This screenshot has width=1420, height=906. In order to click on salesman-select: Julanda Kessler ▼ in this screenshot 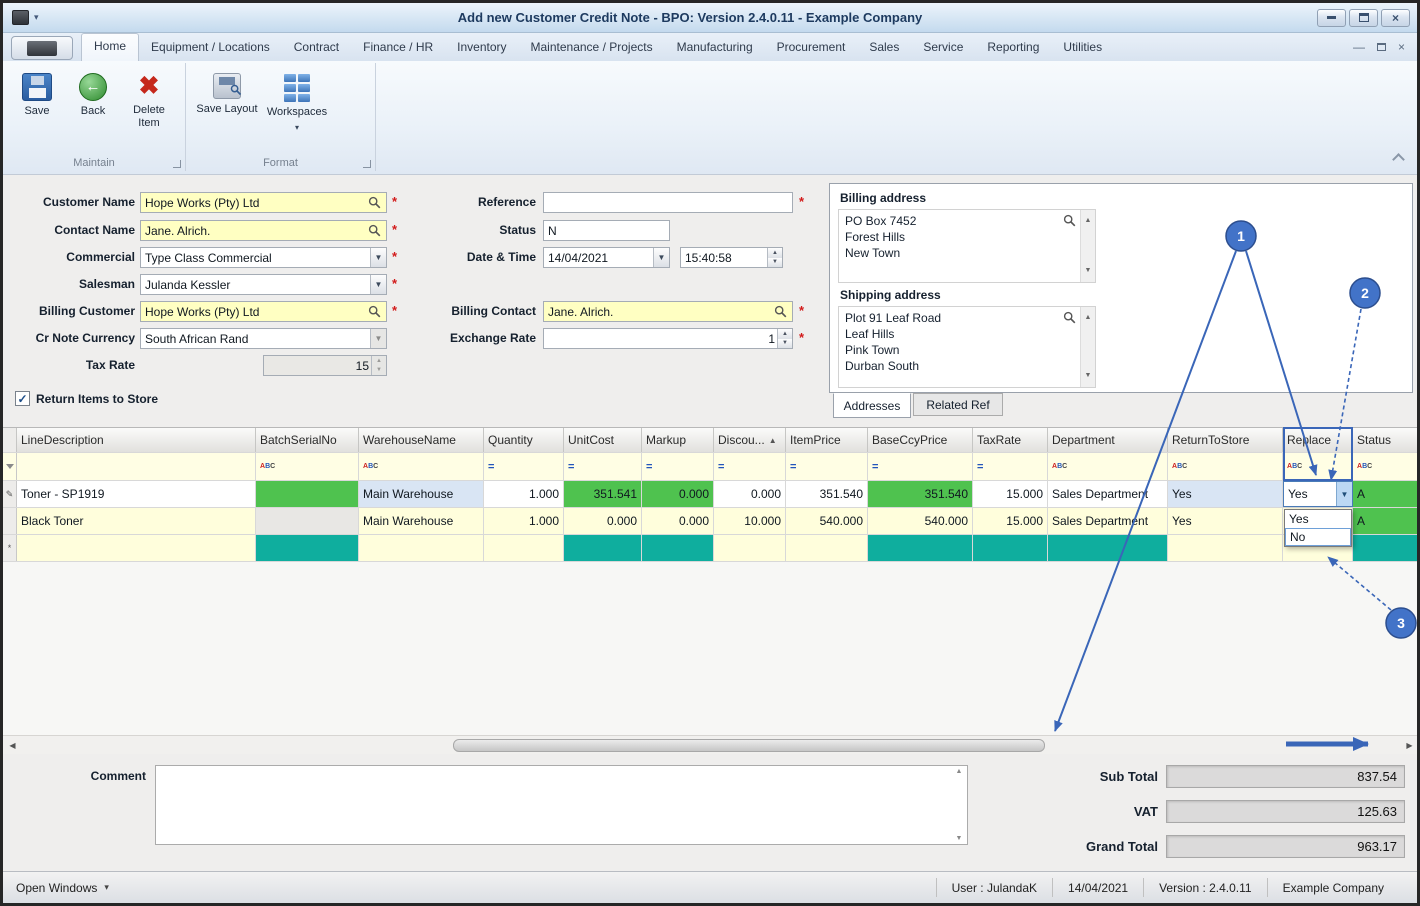, I will do `click(263, 284)`.